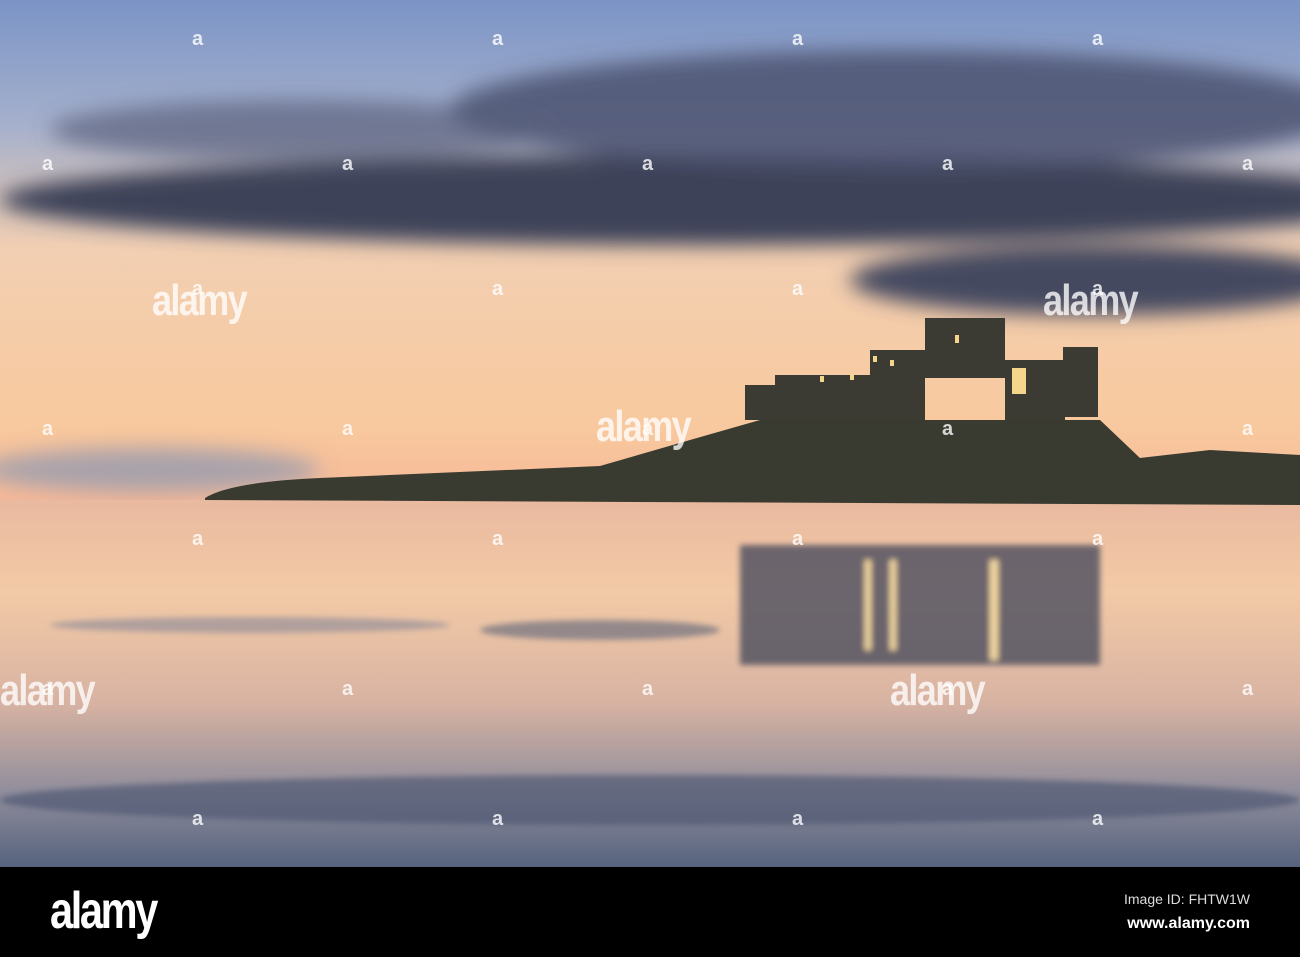  I want to click on castle-reflection, so click(920, 605).